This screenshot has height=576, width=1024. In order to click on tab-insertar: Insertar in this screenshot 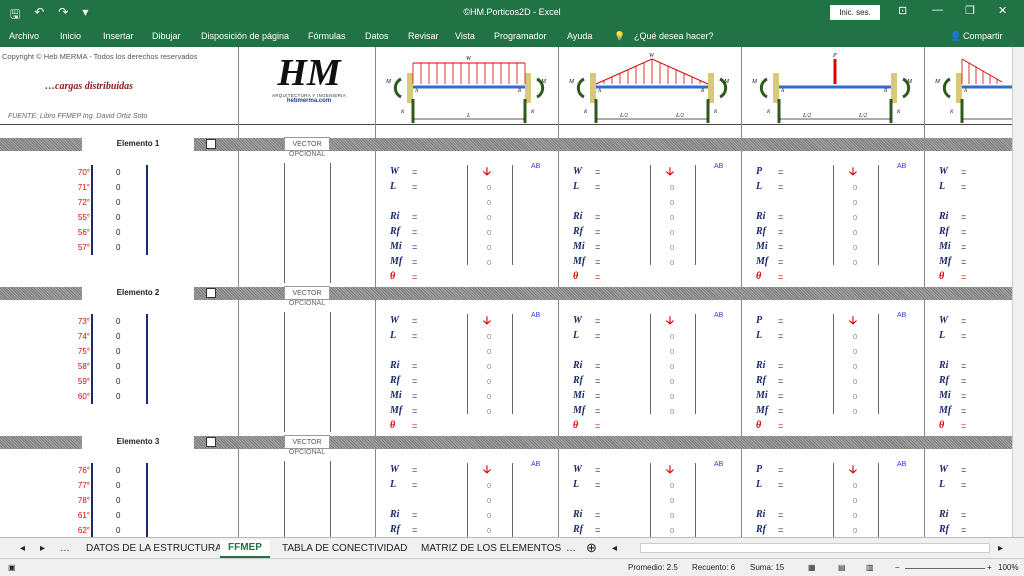, I will do `click(118, 36)`.